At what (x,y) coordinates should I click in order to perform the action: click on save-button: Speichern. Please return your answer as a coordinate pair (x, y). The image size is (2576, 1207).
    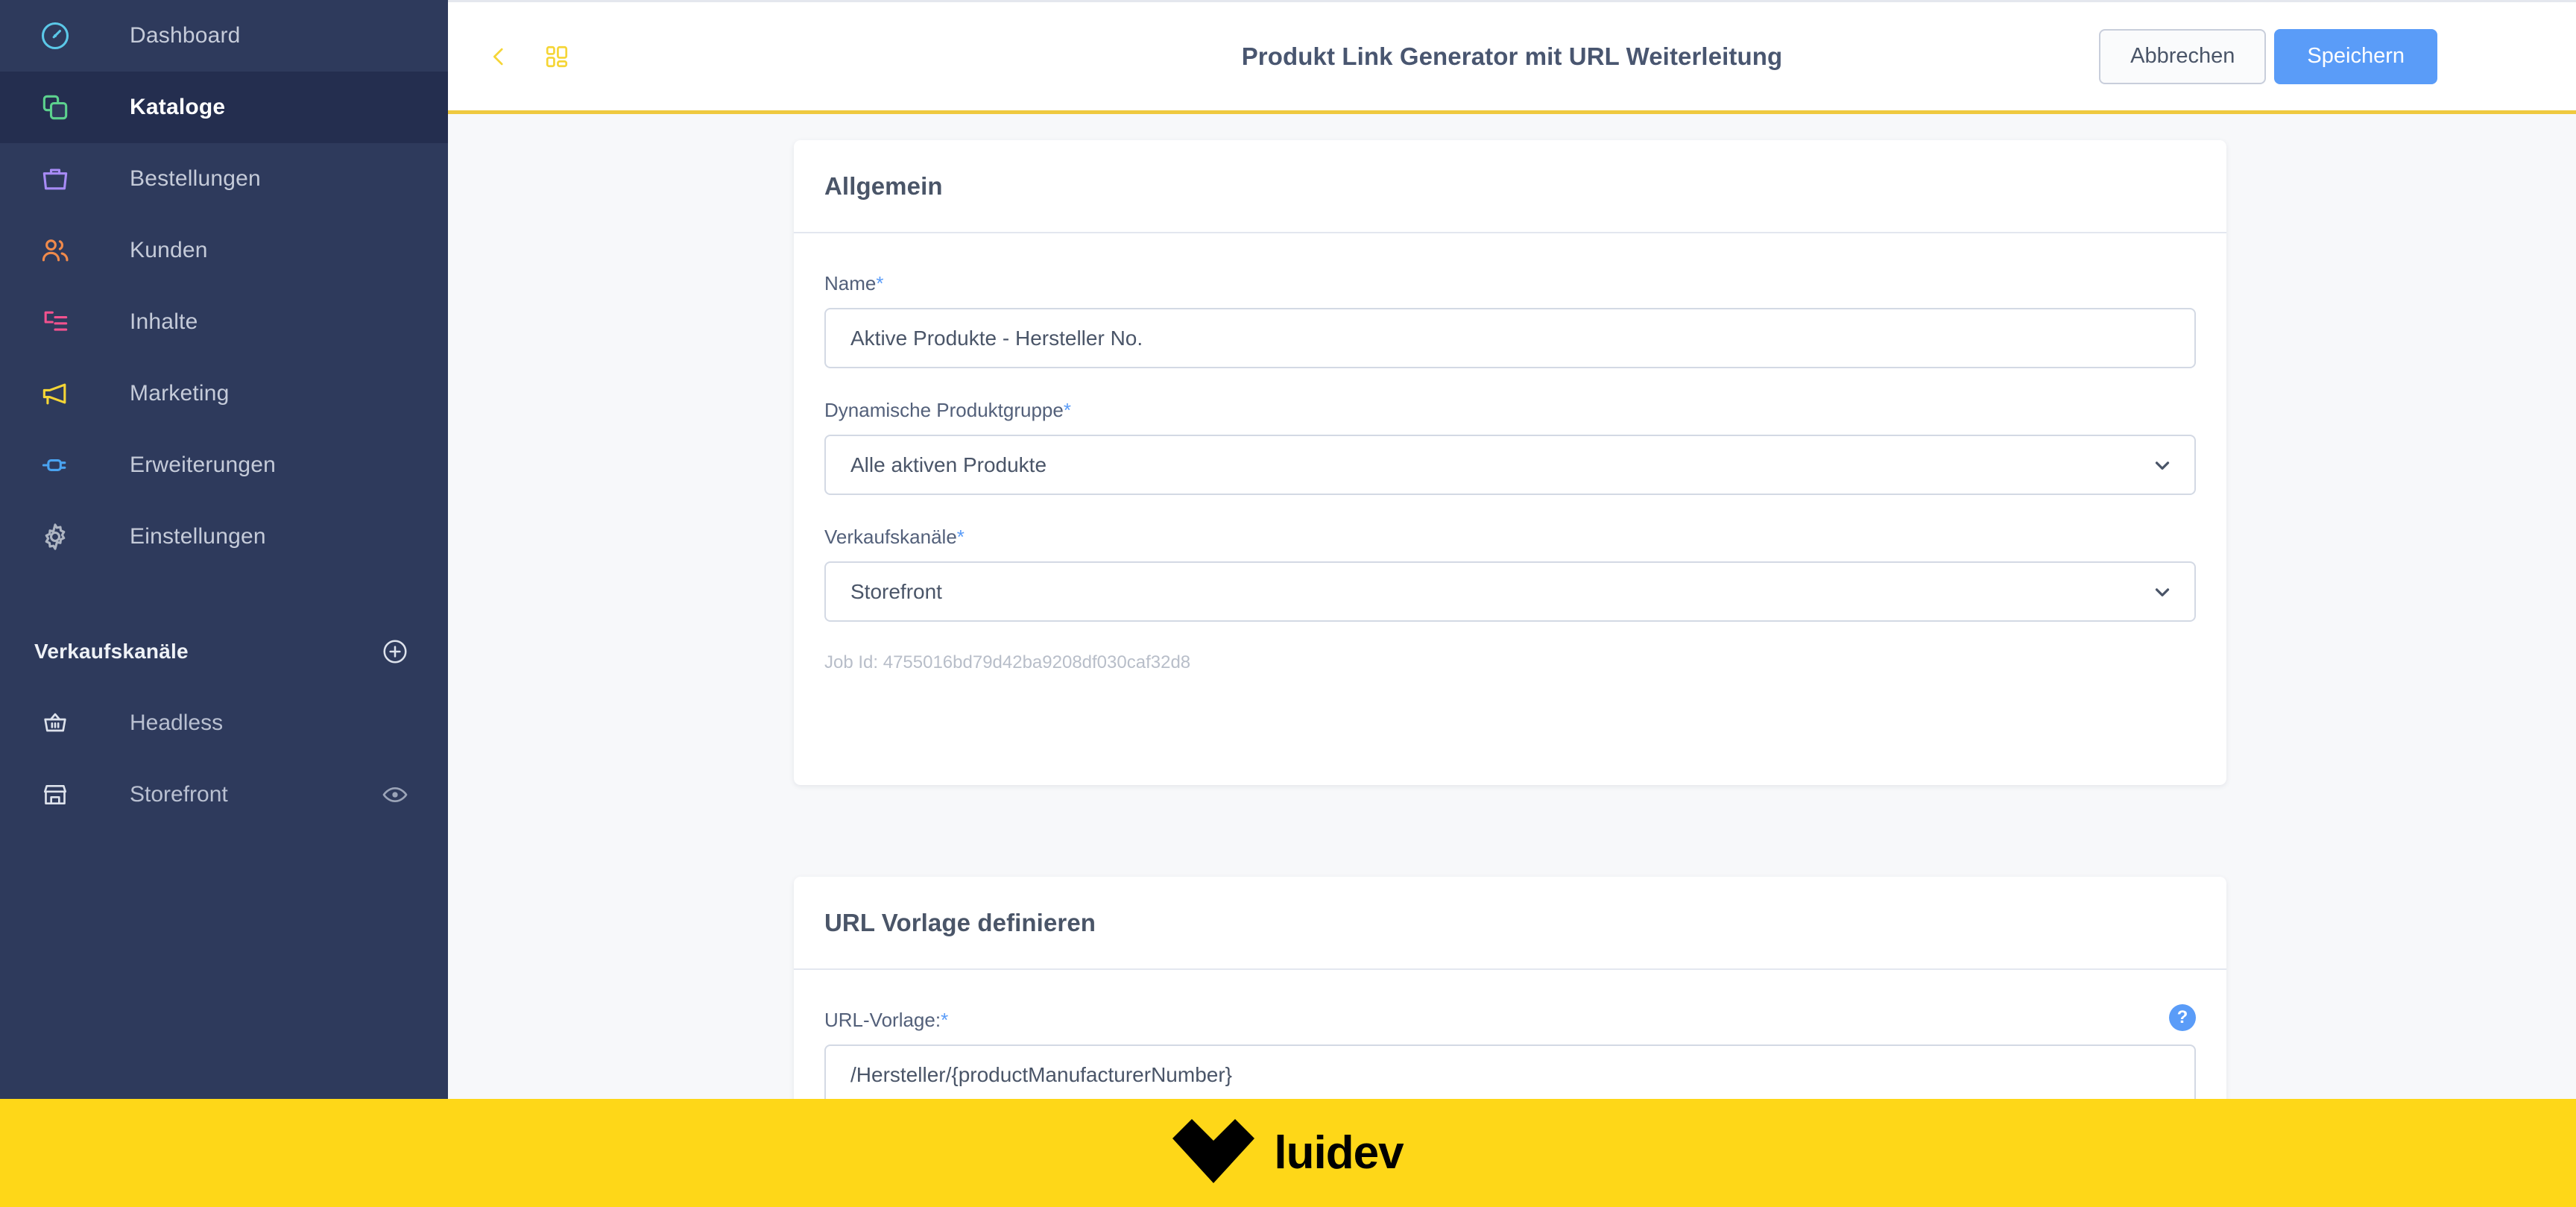
    Looking at the image, I should click on (2355, 56).